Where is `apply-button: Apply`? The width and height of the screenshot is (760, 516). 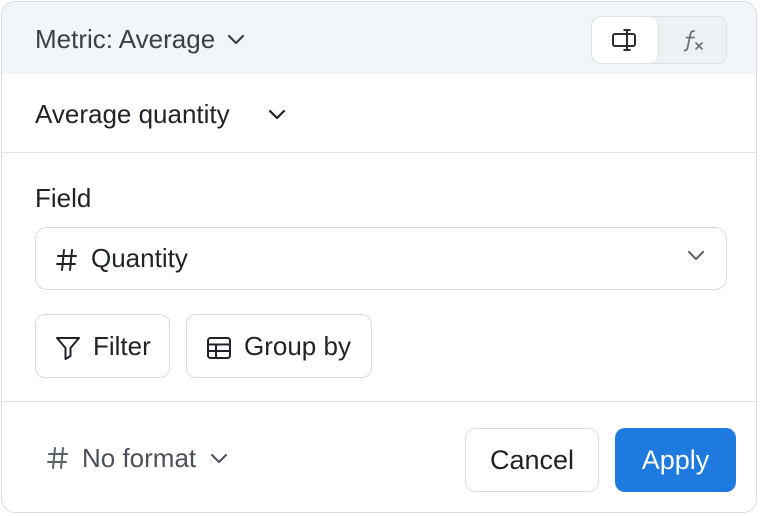 apply-button: Apply is located at coordinates (675, 460).